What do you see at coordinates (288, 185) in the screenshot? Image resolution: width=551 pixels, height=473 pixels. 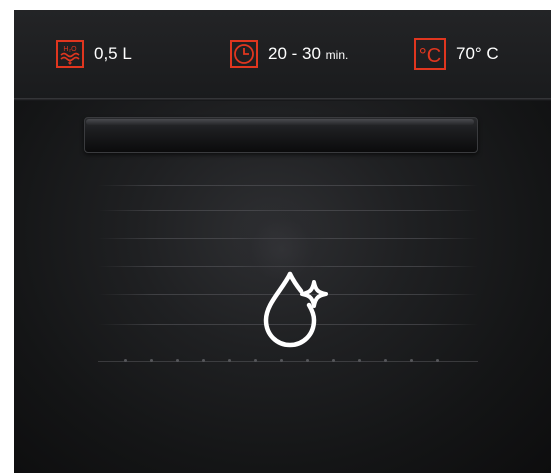 I see `oven-rack` at bounding box center [288, 185].